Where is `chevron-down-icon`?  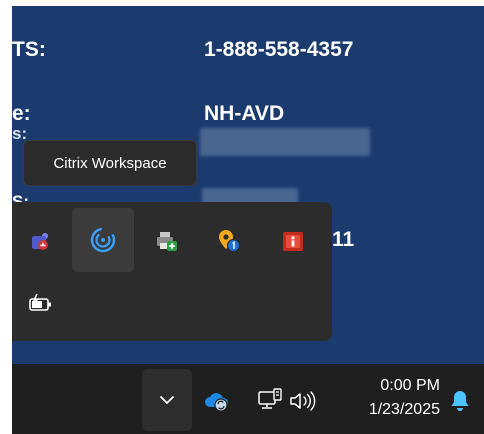 chevron-down-icon is located at coordinates (167, 400).